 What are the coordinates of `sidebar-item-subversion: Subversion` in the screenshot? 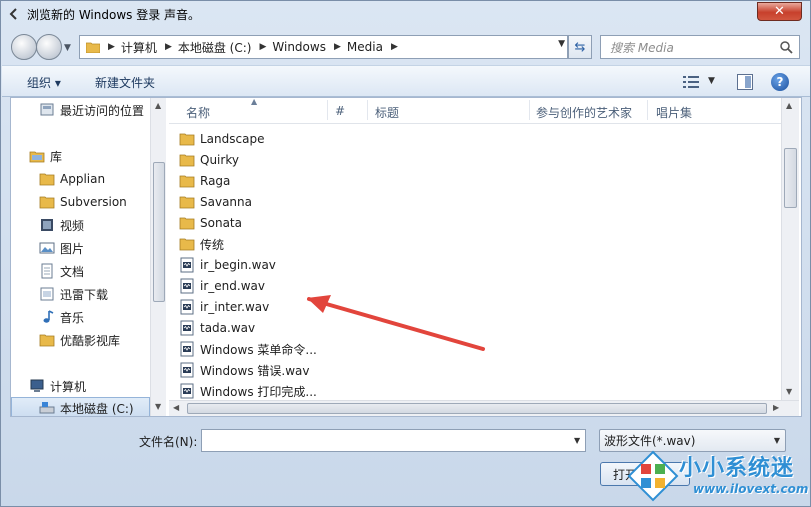 It's located at (83, 202).